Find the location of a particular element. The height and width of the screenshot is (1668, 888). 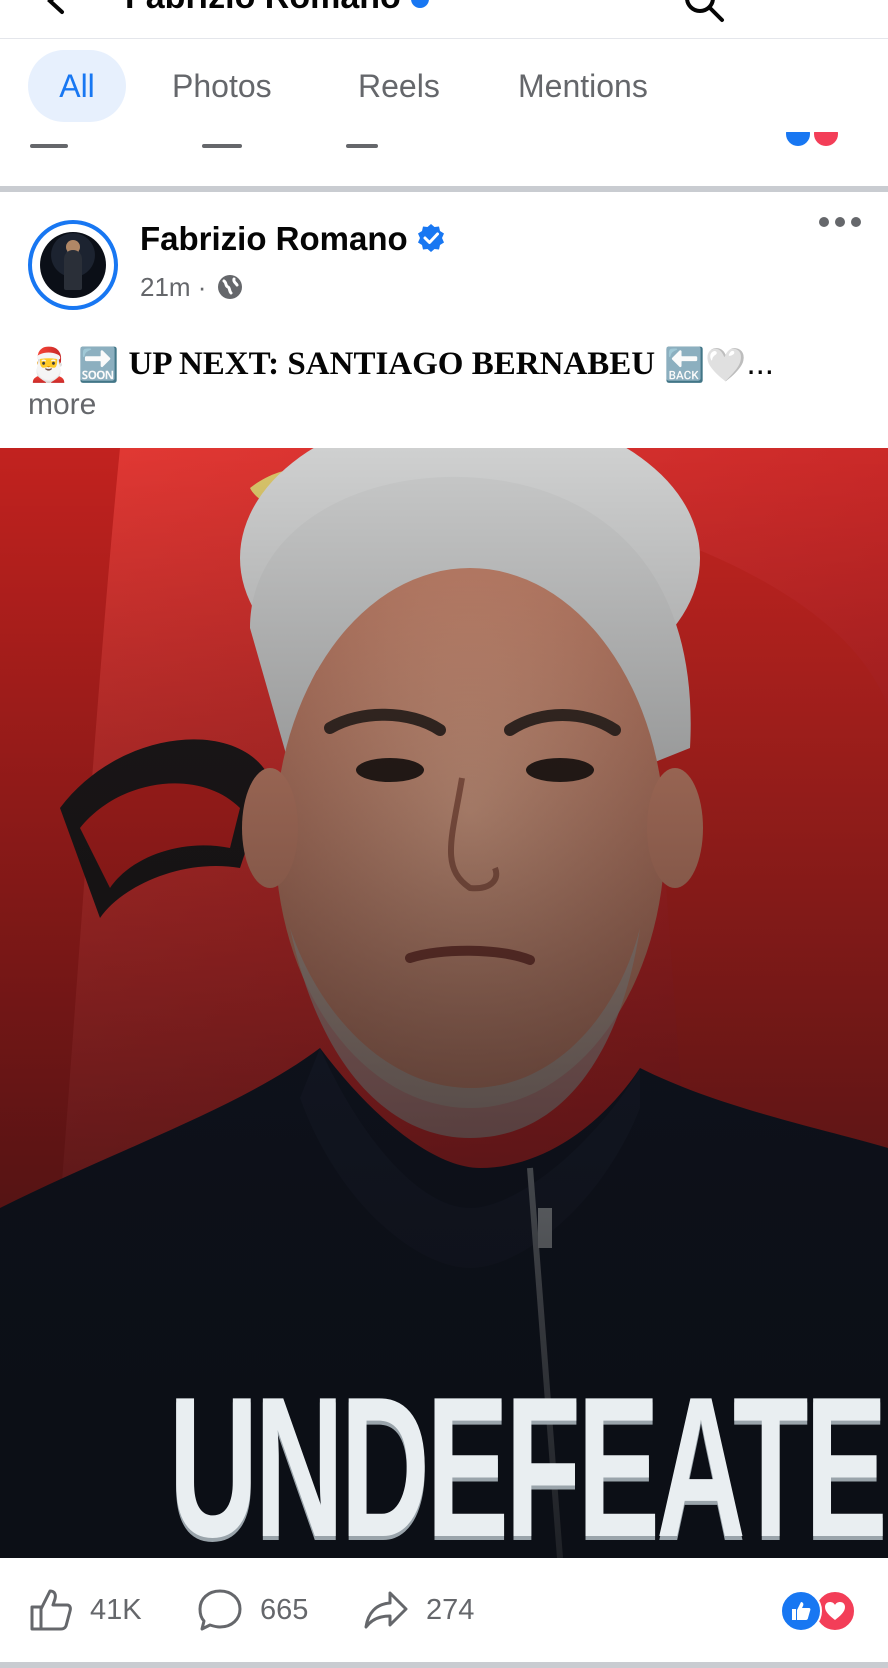

comment-count: 665 is located at coordinates (284, 1609).